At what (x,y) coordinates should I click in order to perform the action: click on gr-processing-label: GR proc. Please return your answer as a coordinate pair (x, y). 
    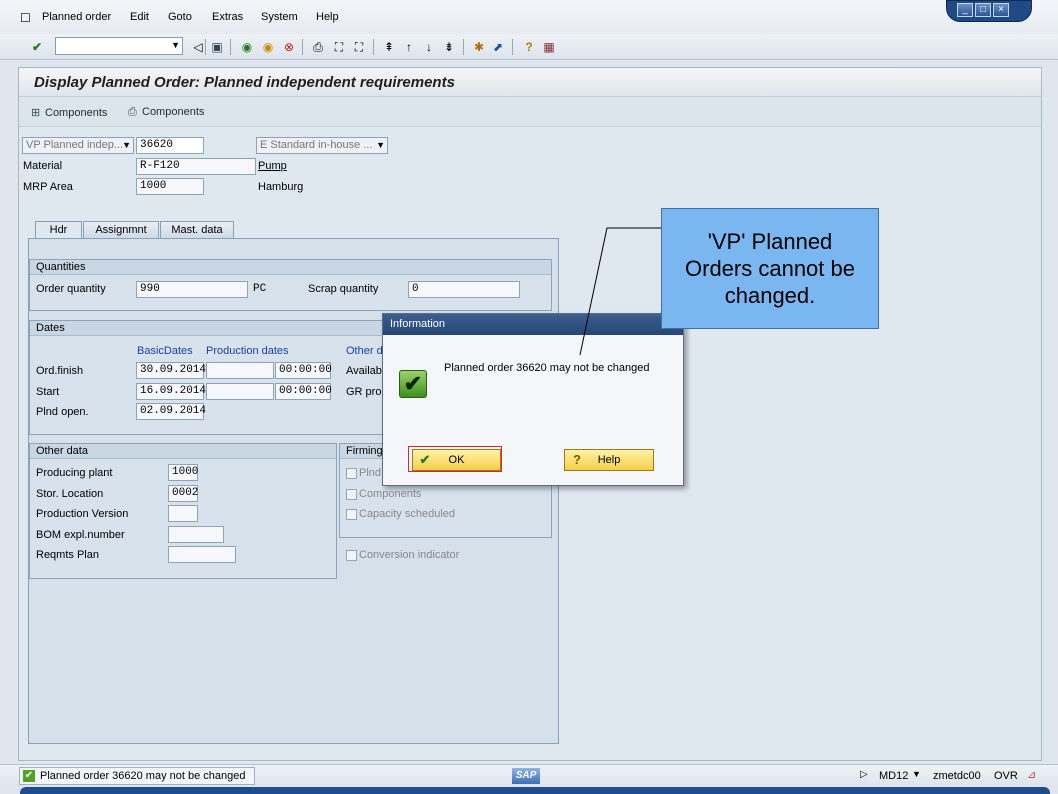
    Looking at the image, I should click on (366, 392).